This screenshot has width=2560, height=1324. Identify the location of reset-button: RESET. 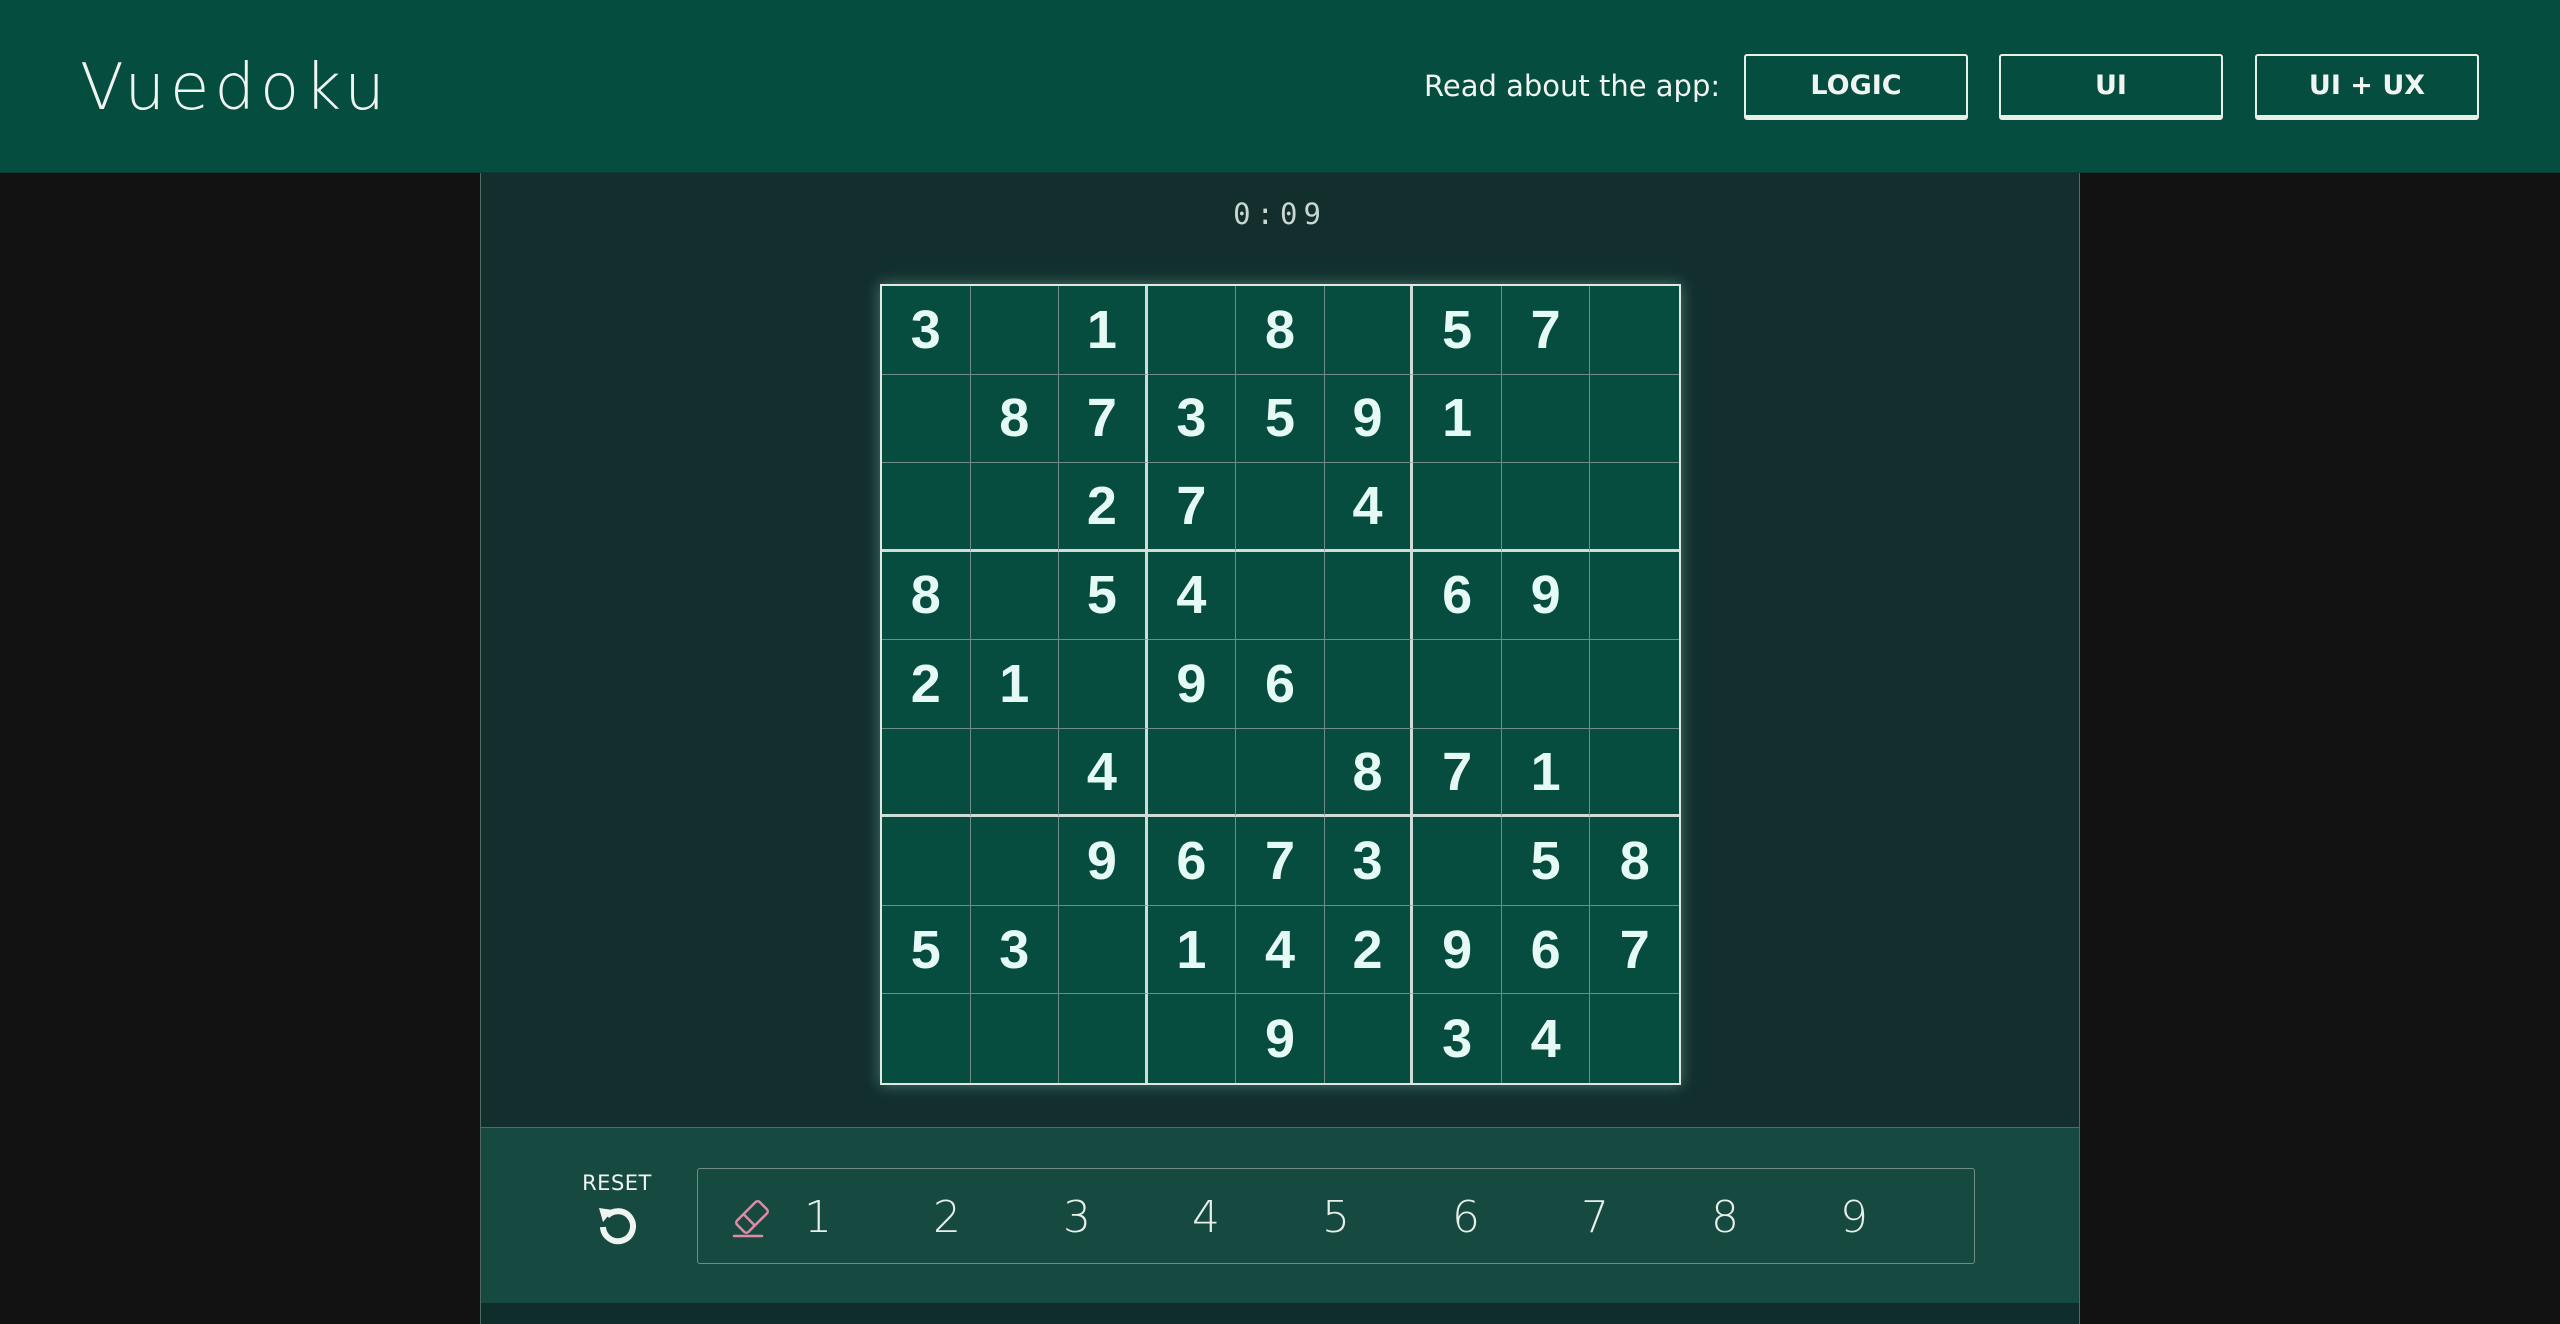
(617, 1208).